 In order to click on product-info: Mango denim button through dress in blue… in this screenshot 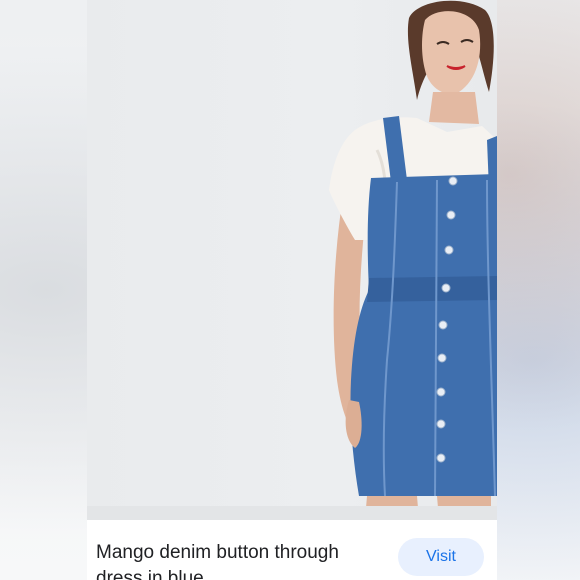, I will do `click(292, 550)`.